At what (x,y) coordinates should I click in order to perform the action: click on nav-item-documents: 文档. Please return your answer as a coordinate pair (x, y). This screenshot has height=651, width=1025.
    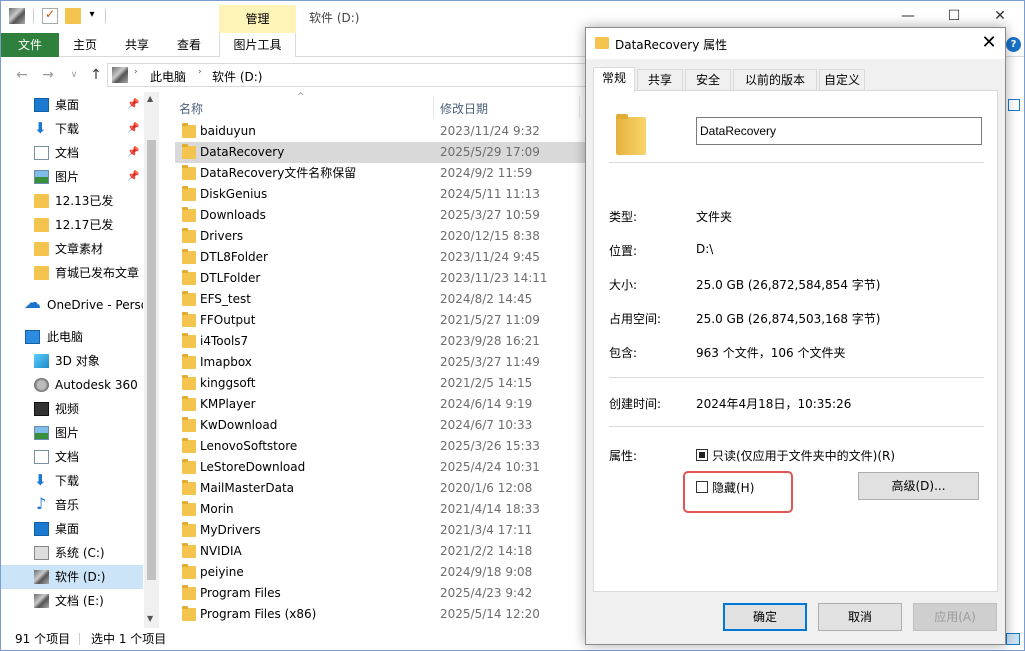
    Looking at the image, I should click on (72, 457).